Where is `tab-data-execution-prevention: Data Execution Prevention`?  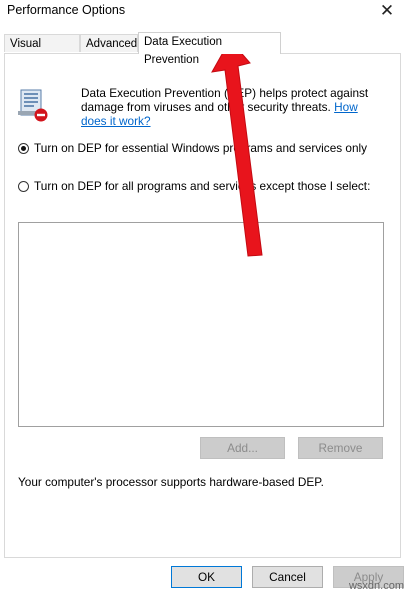
tab-data-execution-prevention: Data Execution Prevention is located at coordinates (209, 49).